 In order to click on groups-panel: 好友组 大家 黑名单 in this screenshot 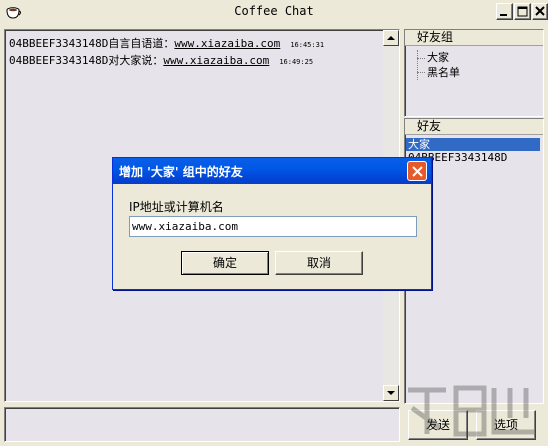, I will do `click(474, 73)`.